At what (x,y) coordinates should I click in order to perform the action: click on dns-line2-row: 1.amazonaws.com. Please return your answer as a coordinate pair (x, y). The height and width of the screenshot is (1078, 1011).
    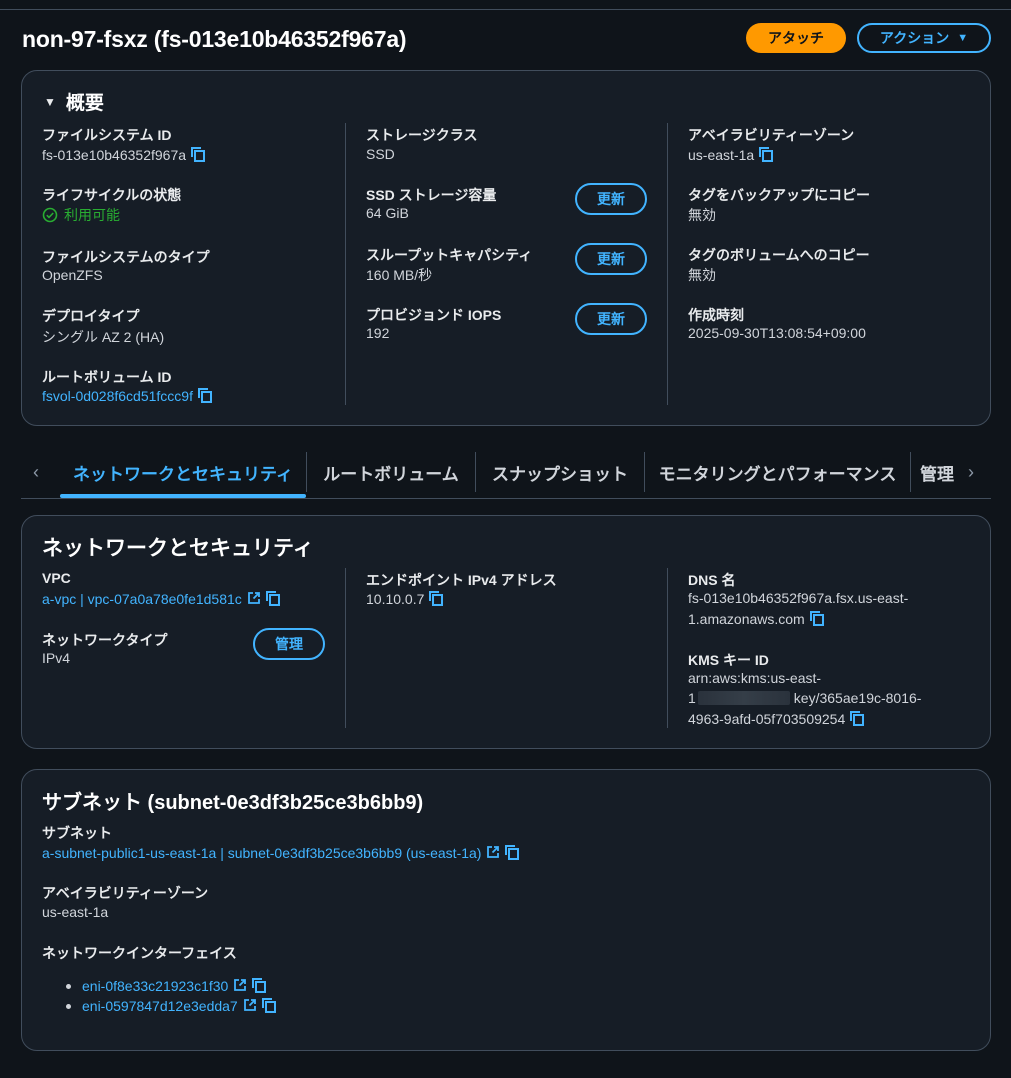
    Looking at the image, I should click on (756, 618).